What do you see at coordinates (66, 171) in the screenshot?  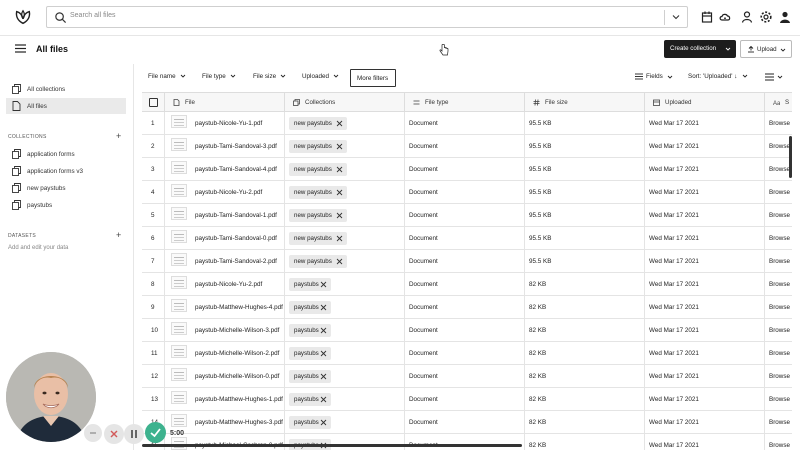 I see `sidebar-collection-item: application forms v3` at bounding box center [66, 171].